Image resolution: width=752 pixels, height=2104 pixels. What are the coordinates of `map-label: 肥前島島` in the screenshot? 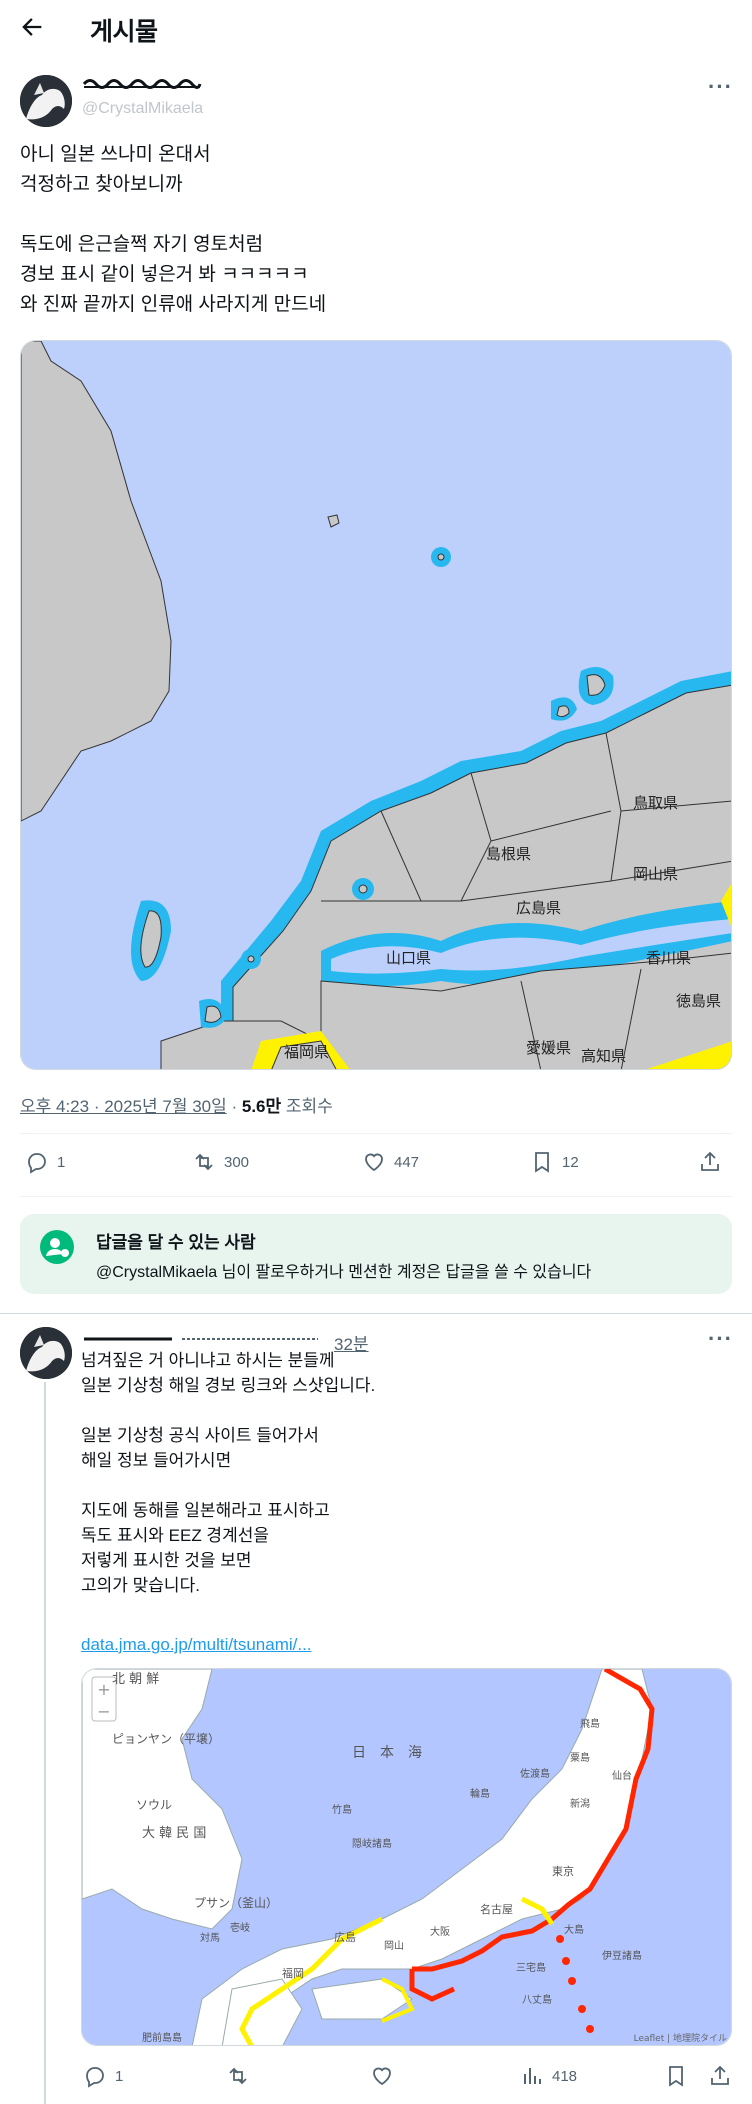 It's located at (162, 2037).